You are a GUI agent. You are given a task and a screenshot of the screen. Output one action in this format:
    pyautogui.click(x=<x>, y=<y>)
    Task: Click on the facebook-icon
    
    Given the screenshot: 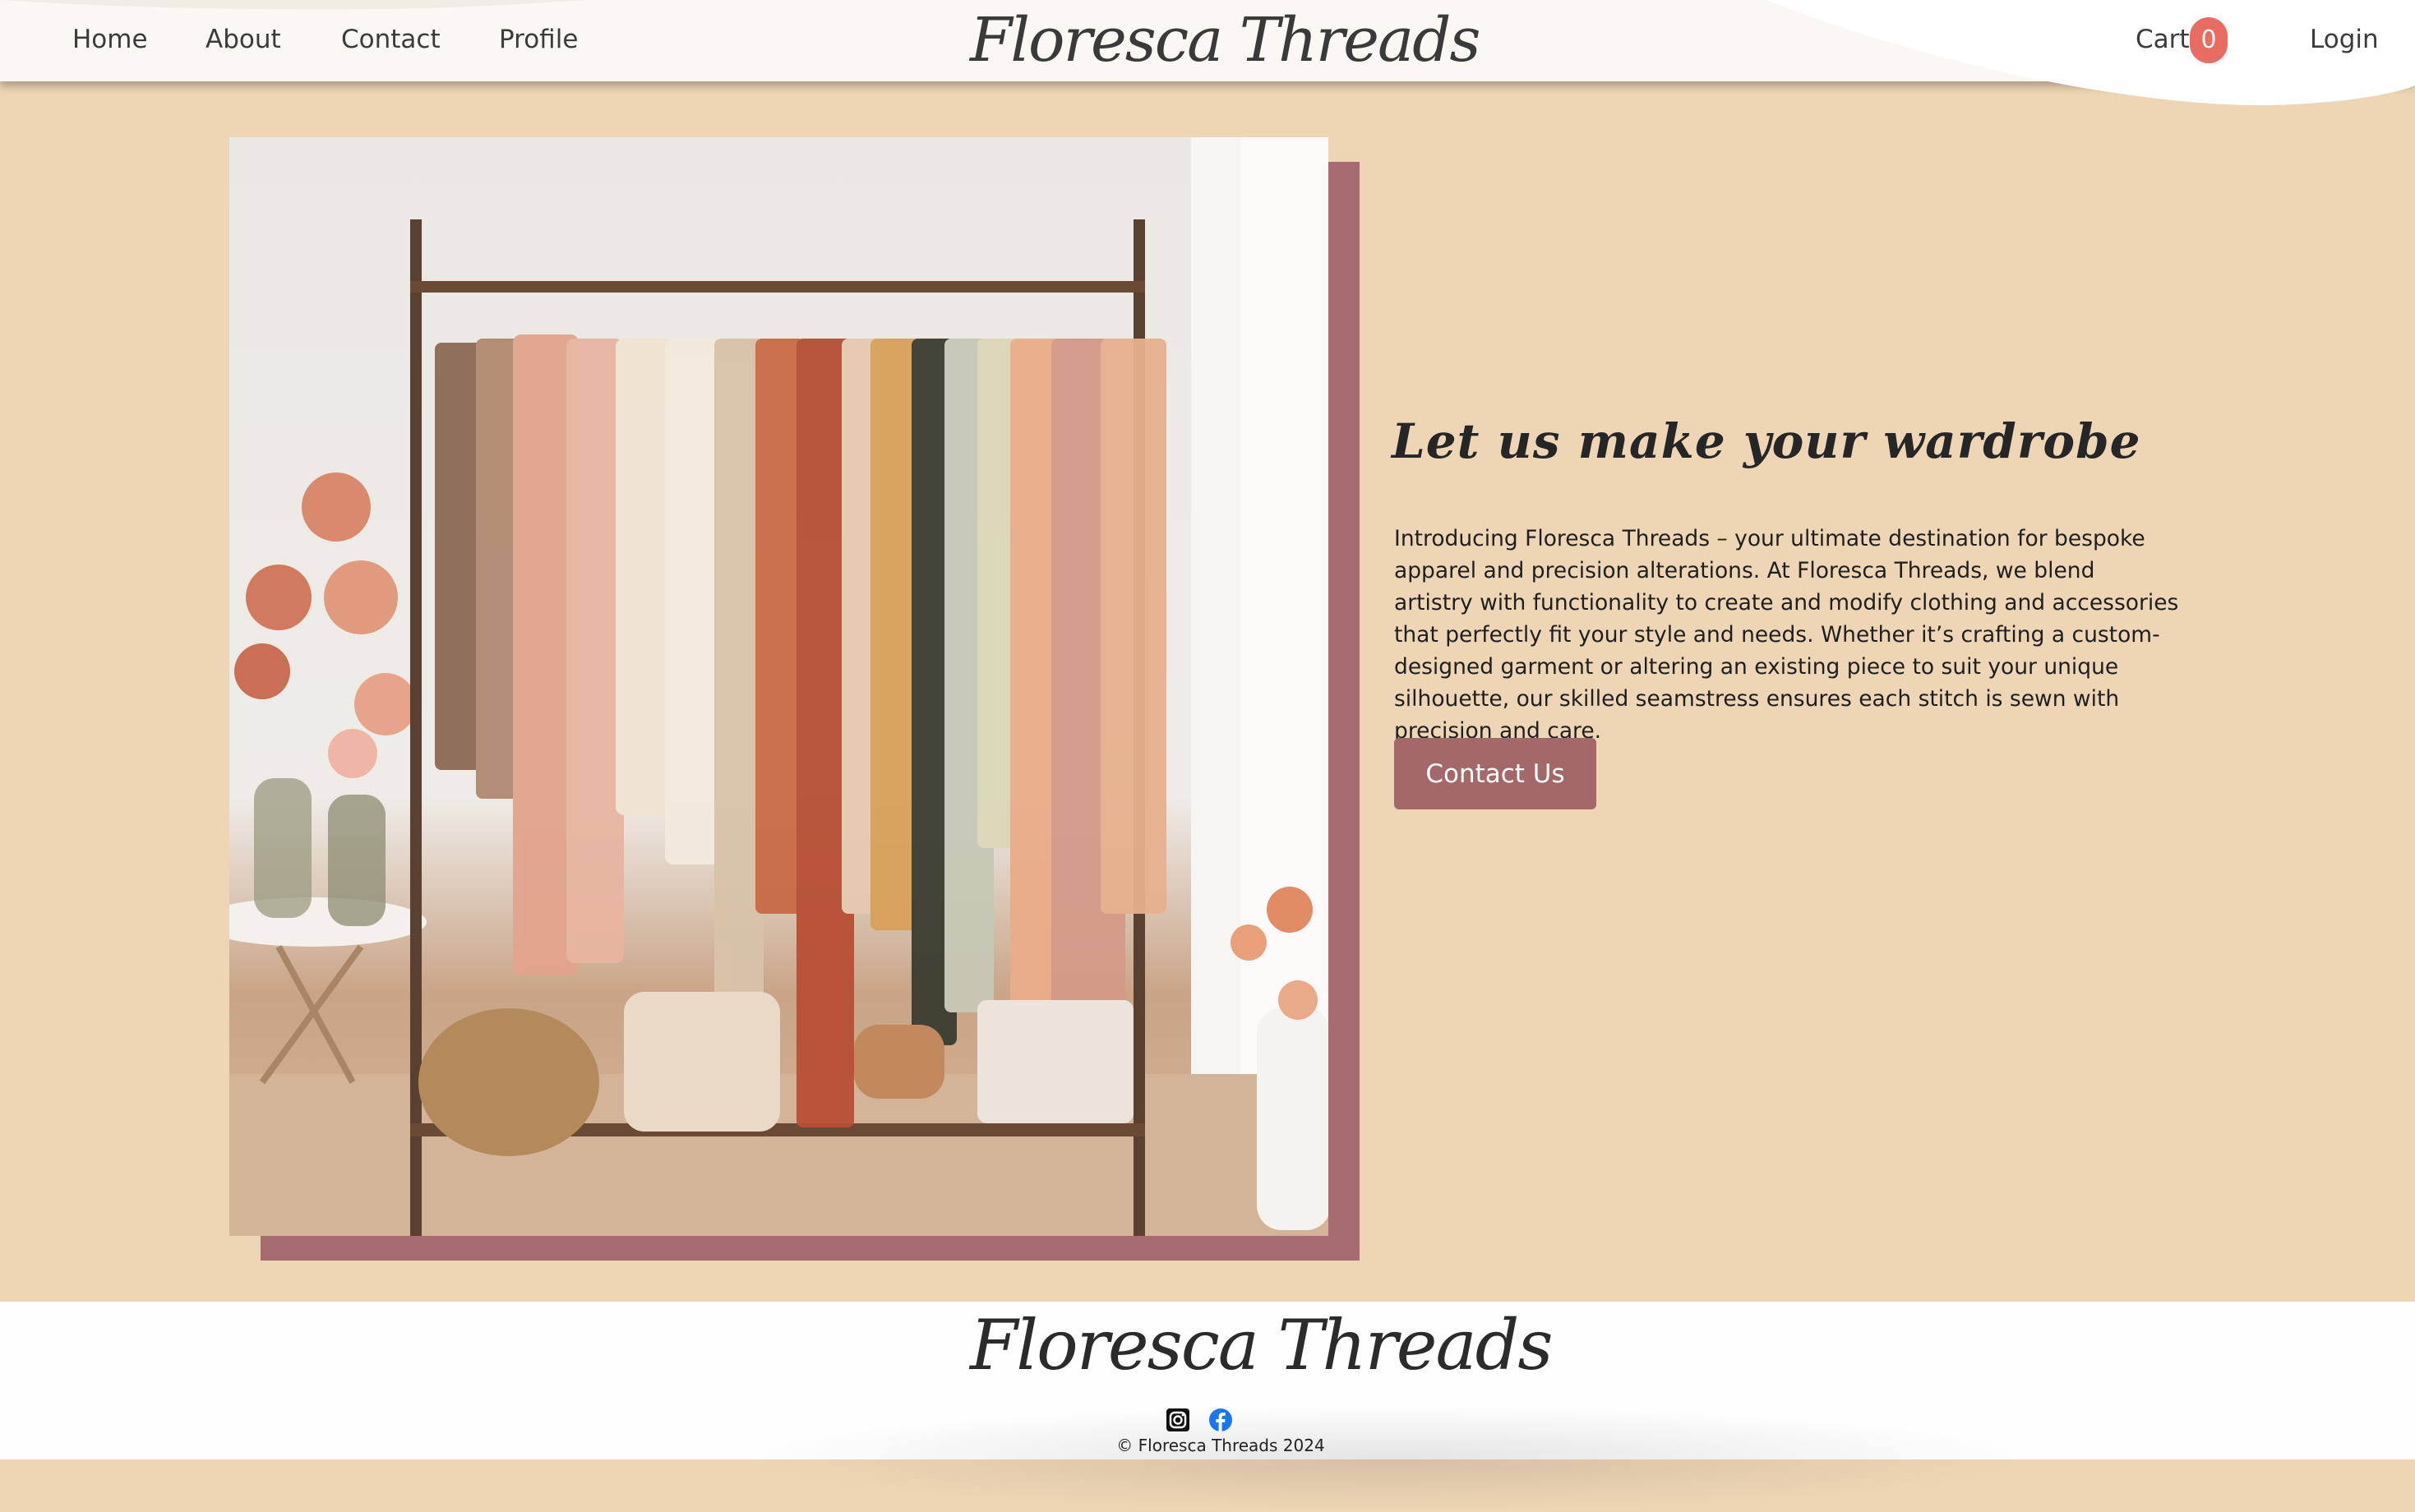 What is the action you would take?
    pyautogui.click(x=1221, y=1420)
    